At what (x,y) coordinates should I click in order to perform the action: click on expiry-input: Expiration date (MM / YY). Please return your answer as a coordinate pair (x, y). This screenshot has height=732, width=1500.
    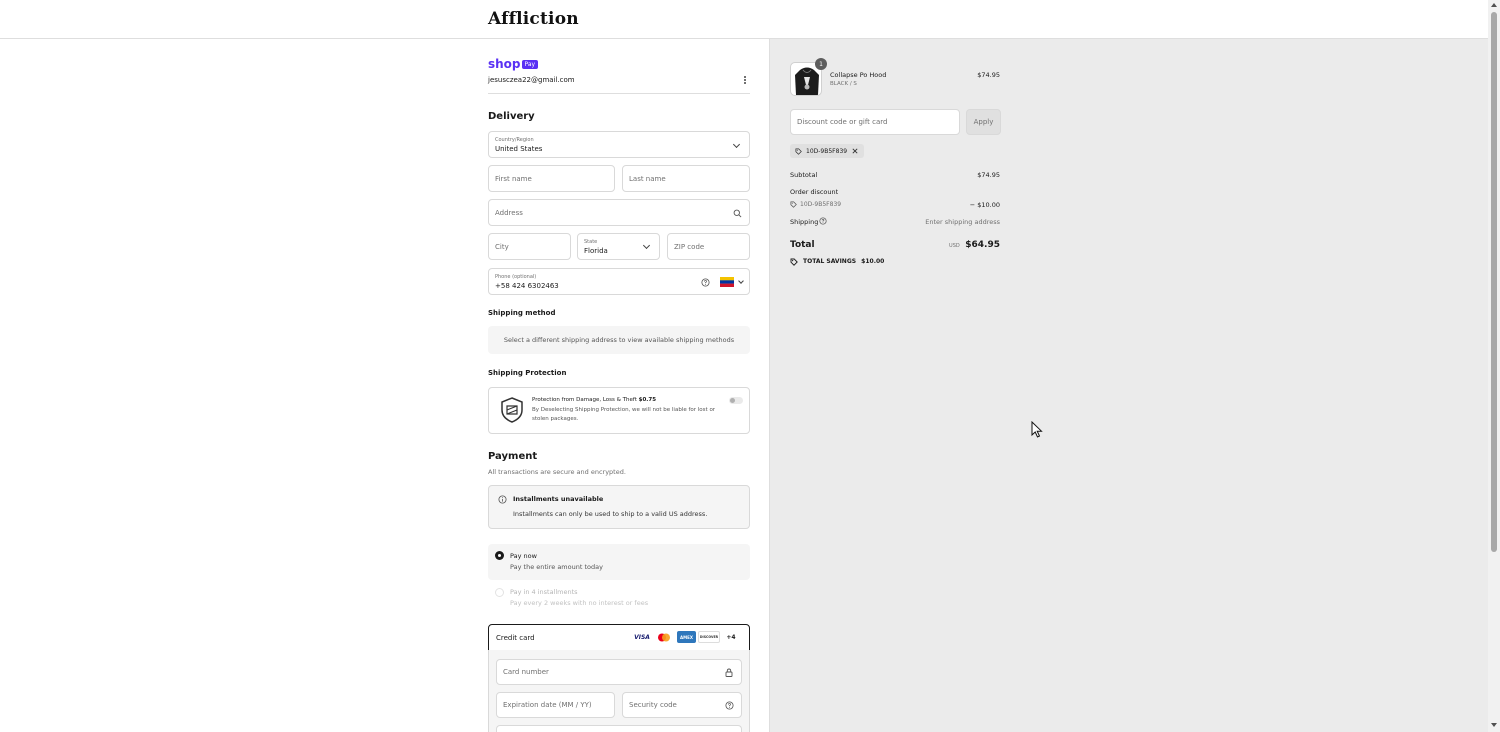
    Looking at the image, I should click on (555, 705).